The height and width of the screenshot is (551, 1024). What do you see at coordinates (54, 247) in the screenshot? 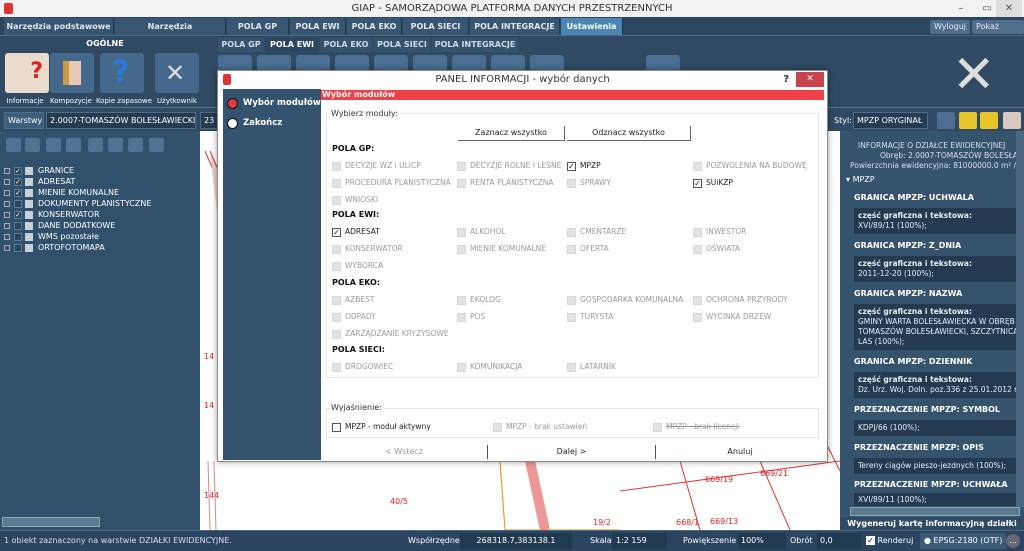
I see `layer-item: ORTOFOTOMAPA` at bounding box center [54, 247].